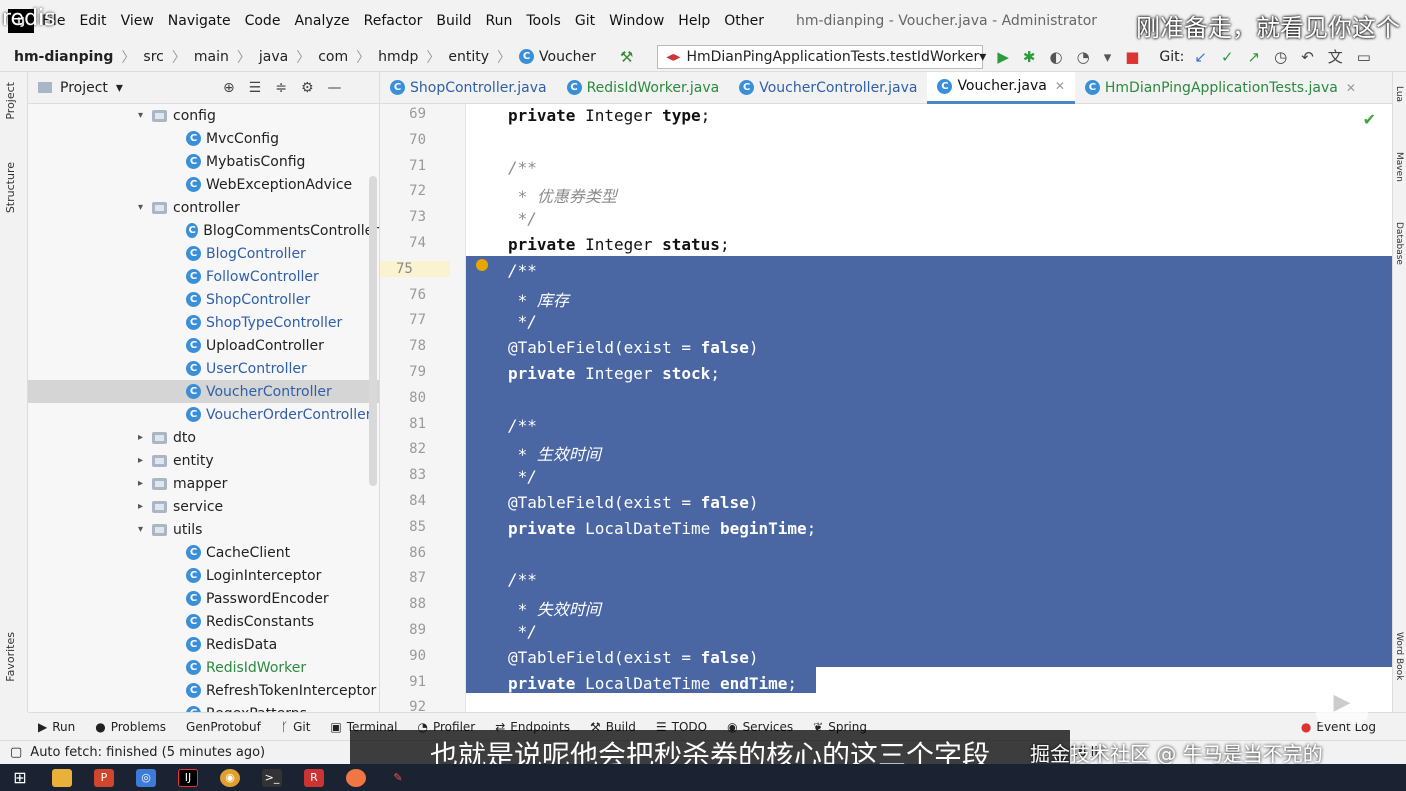 This screenshot has height=791, width=1406. I want to click on editor-tab: C VoucherController.java, so click(828, 88).